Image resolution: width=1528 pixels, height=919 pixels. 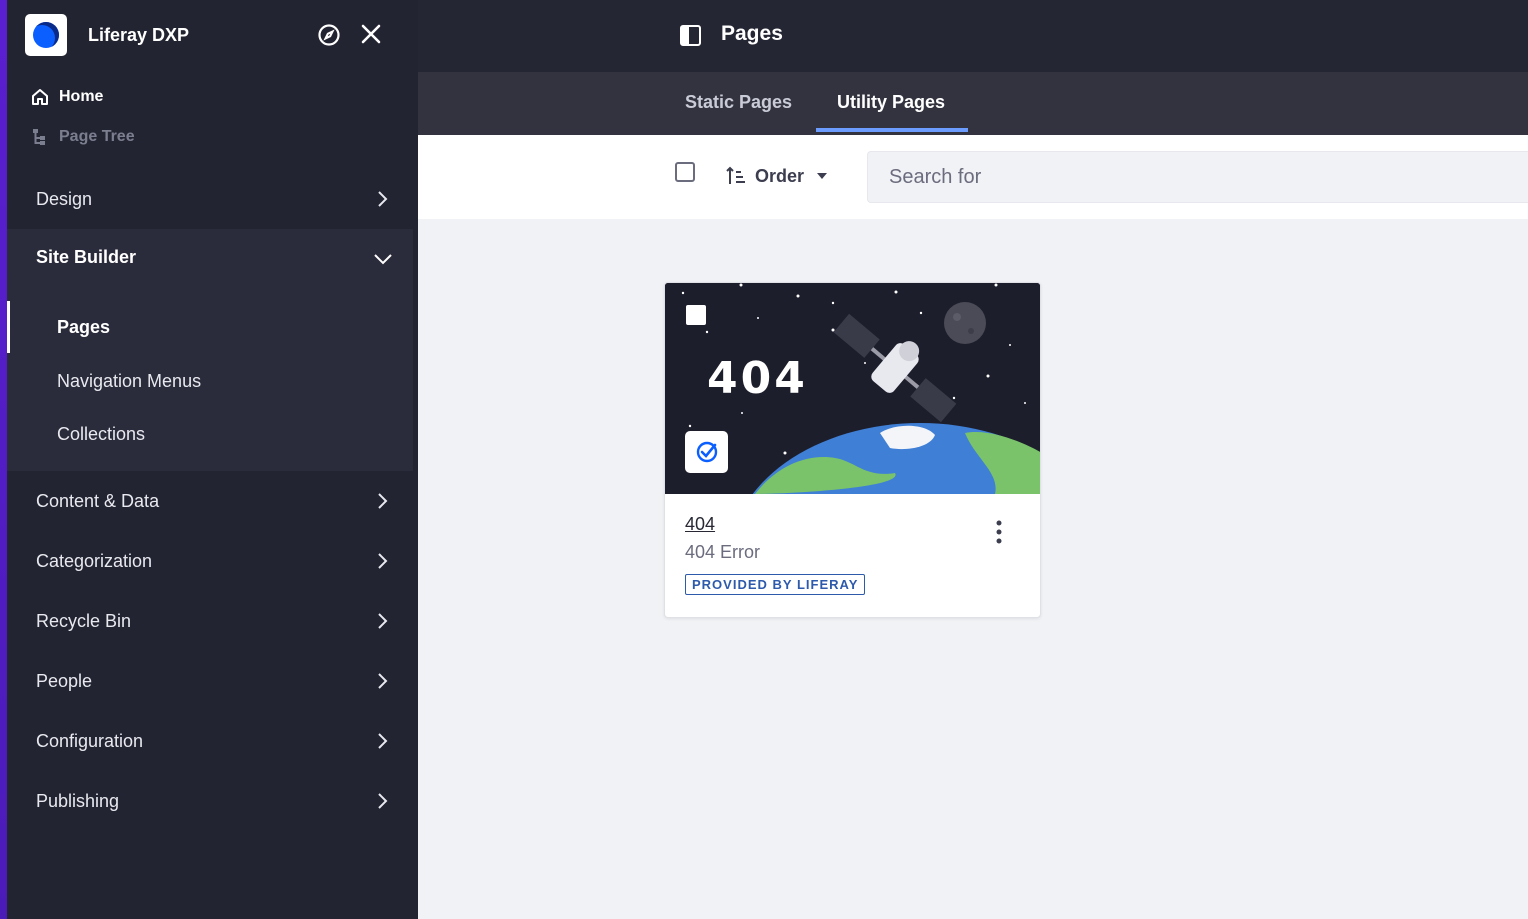 I want to click on home-icon, so click(x=40, y=97).